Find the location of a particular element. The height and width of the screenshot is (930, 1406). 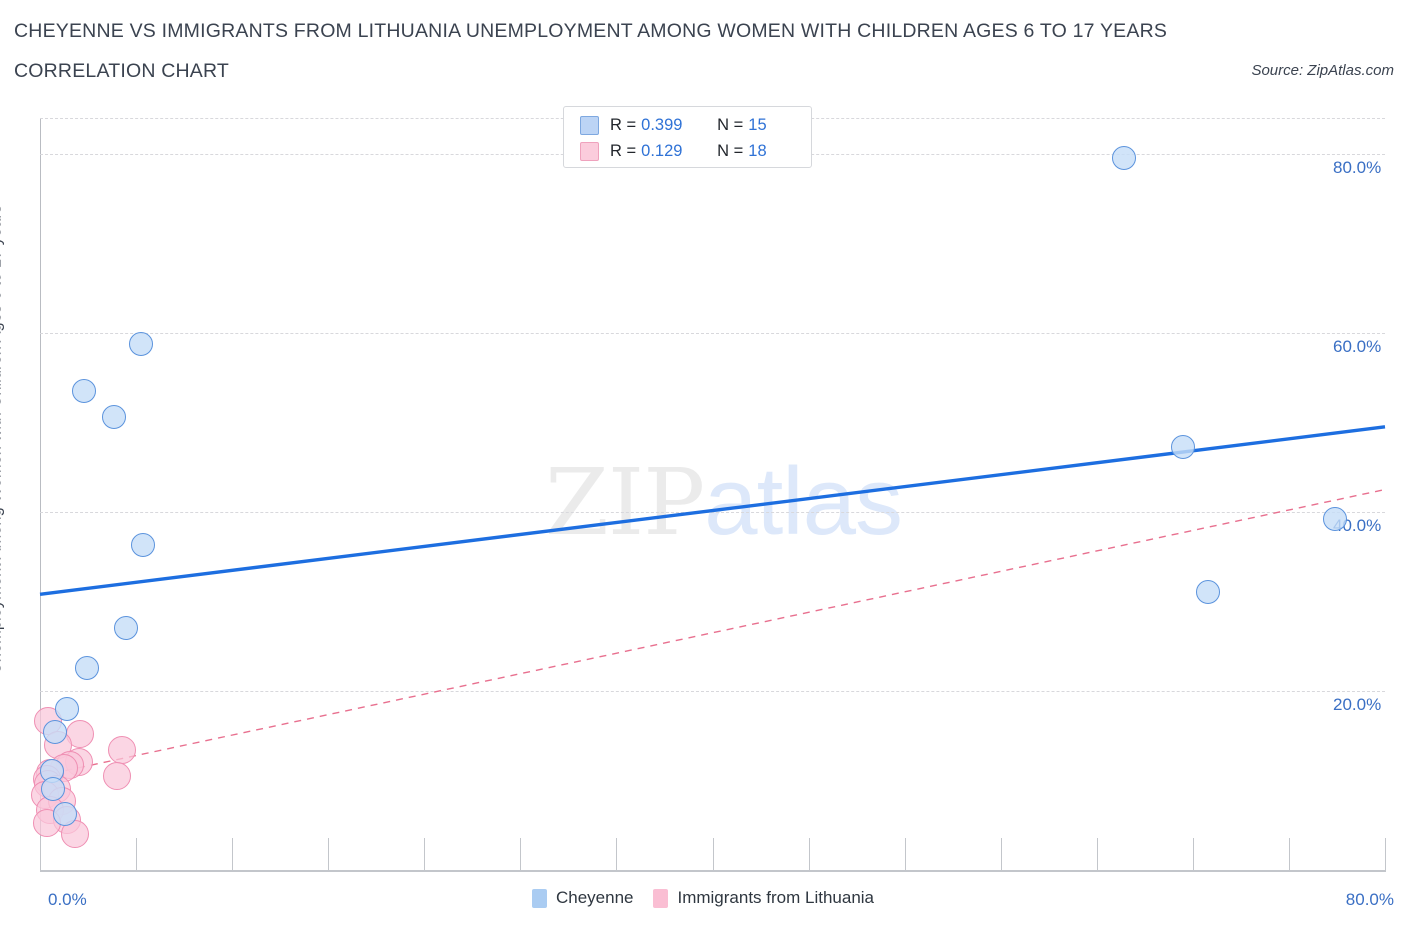

page-subtitle: CORRELATION CHART is located at coordinates (122, 71).